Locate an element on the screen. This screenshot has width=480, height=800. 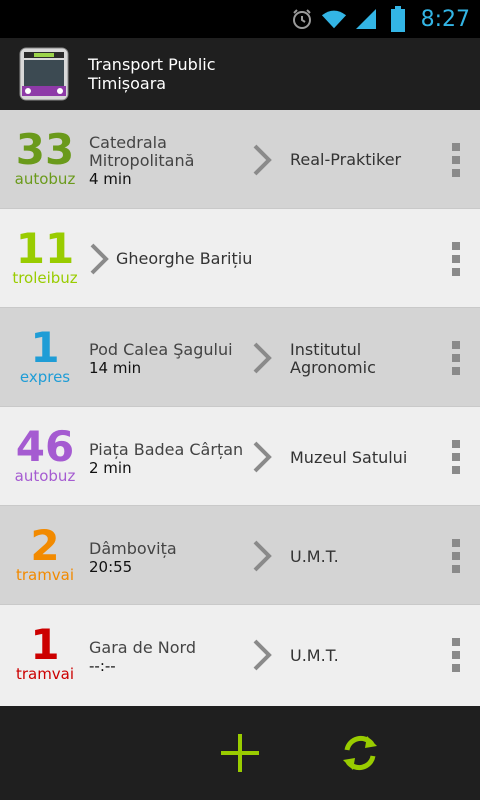
arrival-time: 2 min is located at coordinates (110, 468).